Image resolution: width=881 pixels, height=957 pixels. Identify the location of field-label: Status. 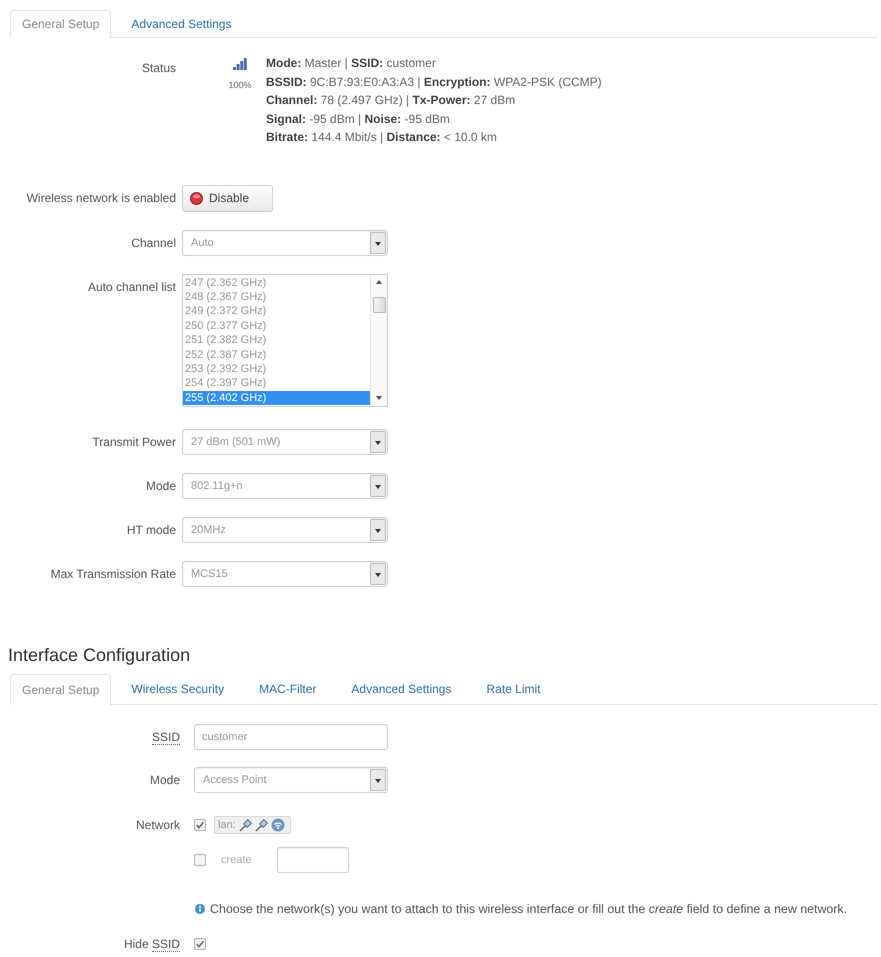
(158, 68).